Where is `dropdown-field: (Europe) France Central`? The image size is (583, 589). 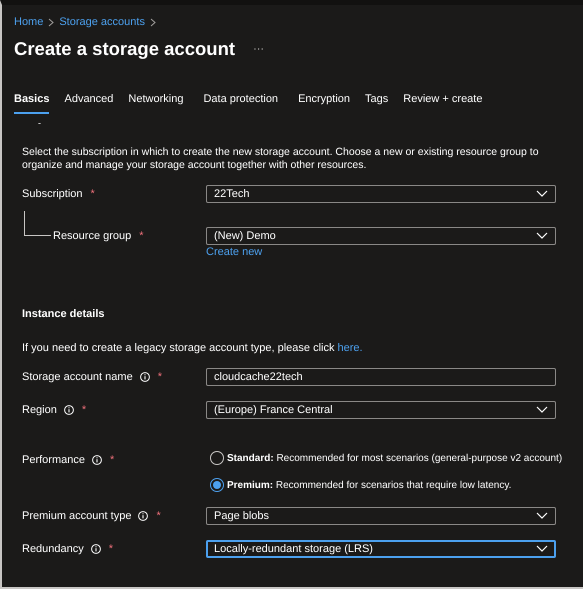 dropdown-field: (Europe) France Central is located at coordinates (381, 410).